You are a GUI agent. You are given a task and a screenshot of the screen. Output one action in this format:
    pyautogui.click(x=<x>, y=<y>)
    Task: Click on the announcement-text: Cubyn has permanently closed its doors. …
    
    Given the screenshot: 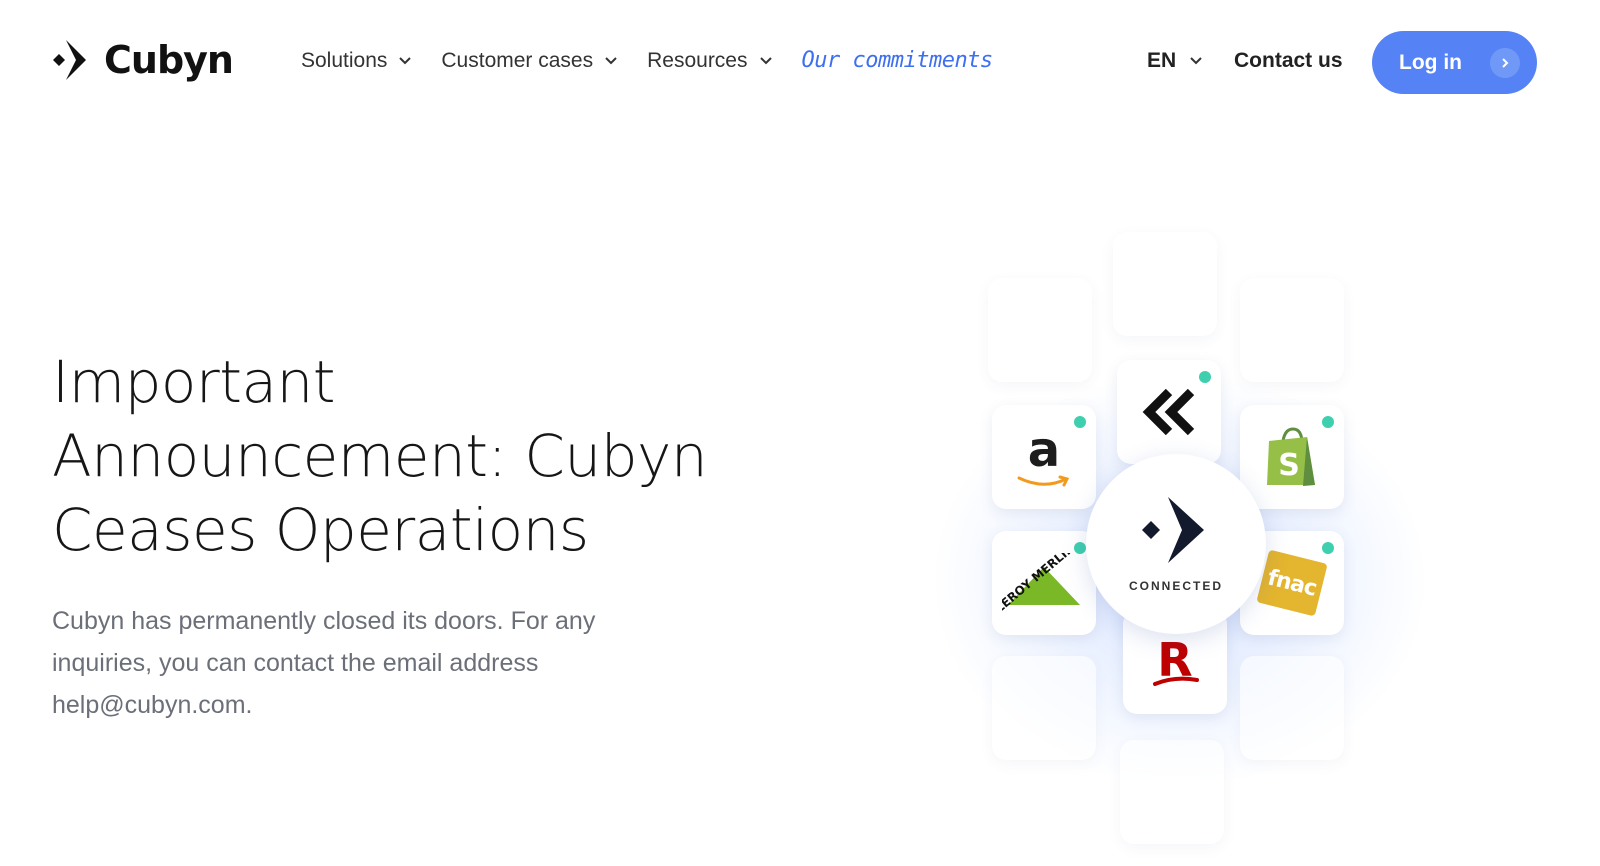 What is the action you would take?
    pyautogui.click(x=324, y=663)
    